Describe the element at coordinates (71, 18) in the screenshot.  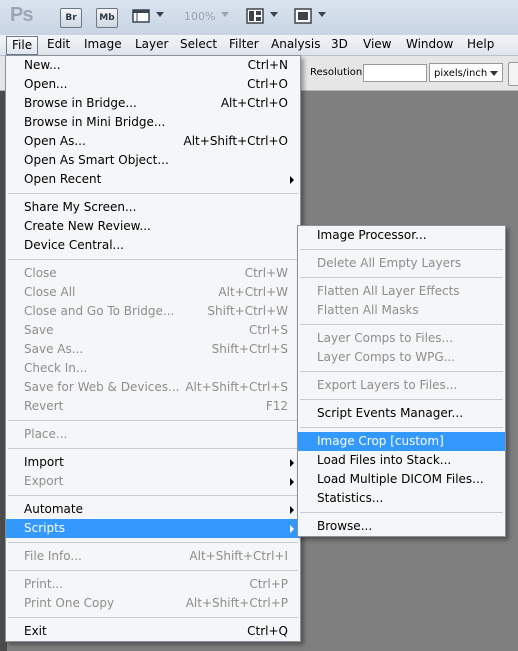
I see `bridge-button: Br` at that location.